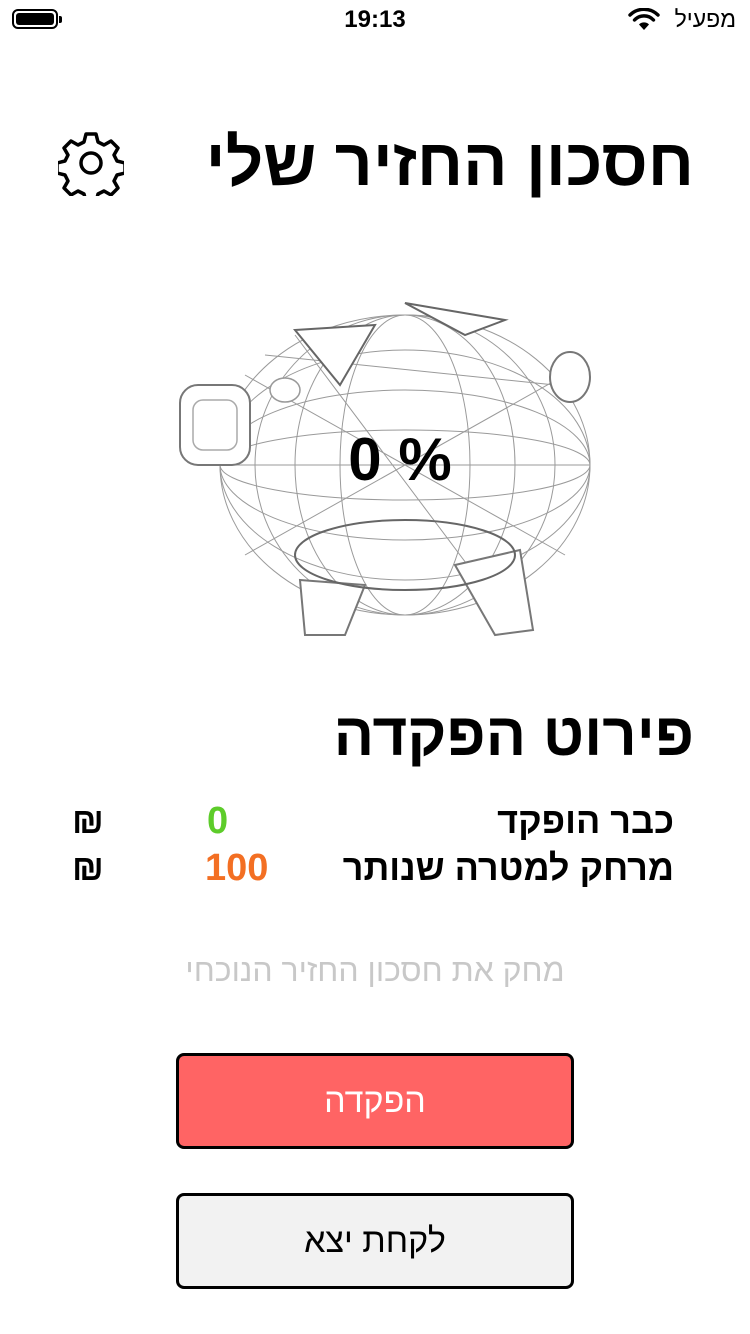 This screenshot has width=750, height=1334. I want to click on remaining-value: 100, so click(237, 868).